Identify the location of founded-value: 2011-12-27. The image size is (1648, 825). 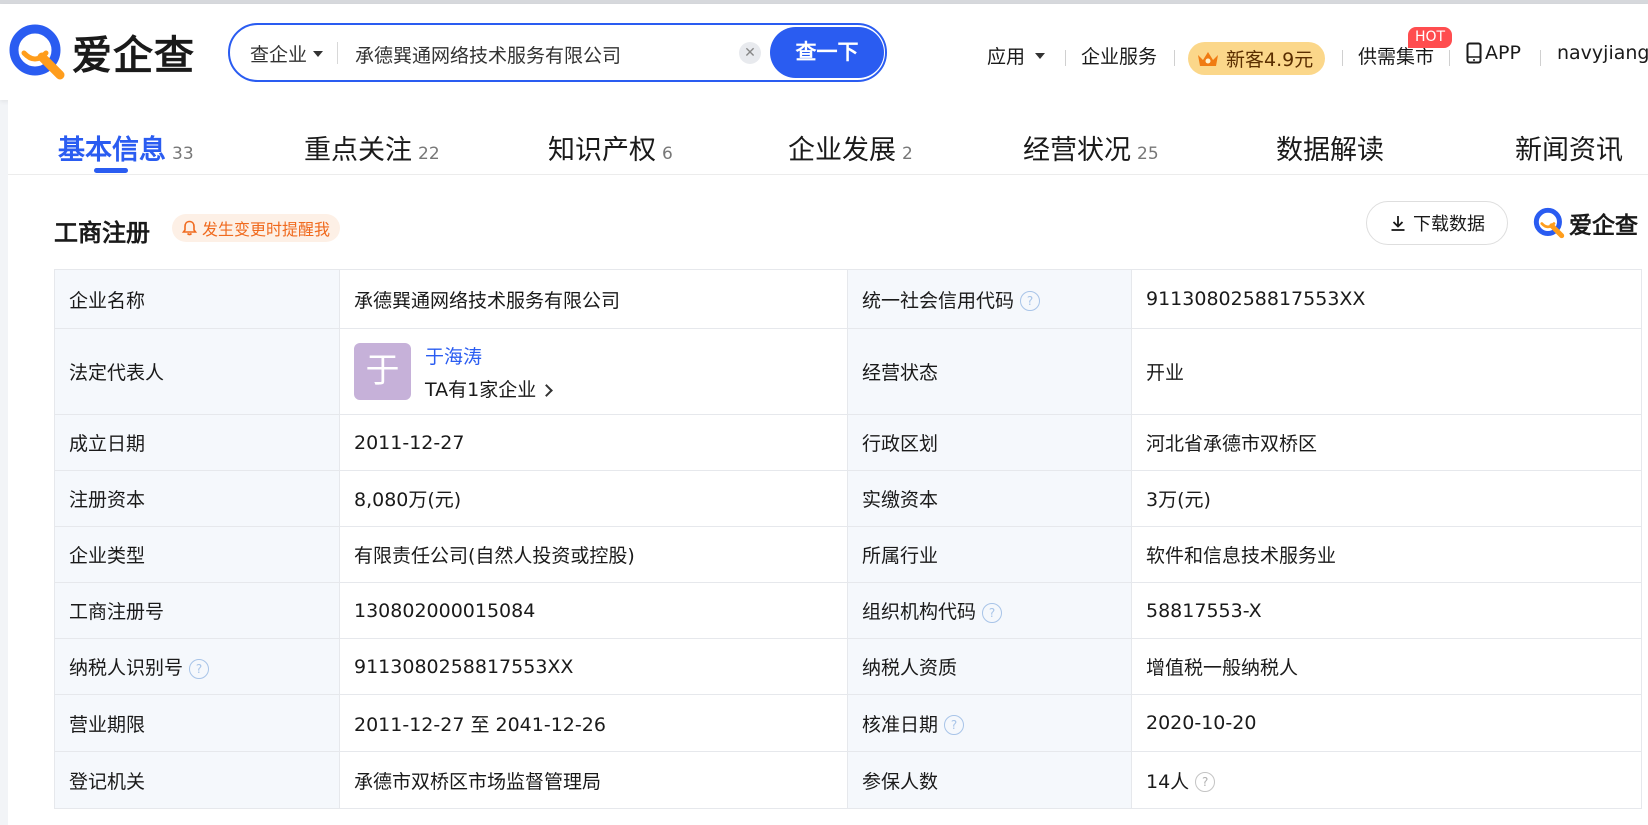
(593, 442).